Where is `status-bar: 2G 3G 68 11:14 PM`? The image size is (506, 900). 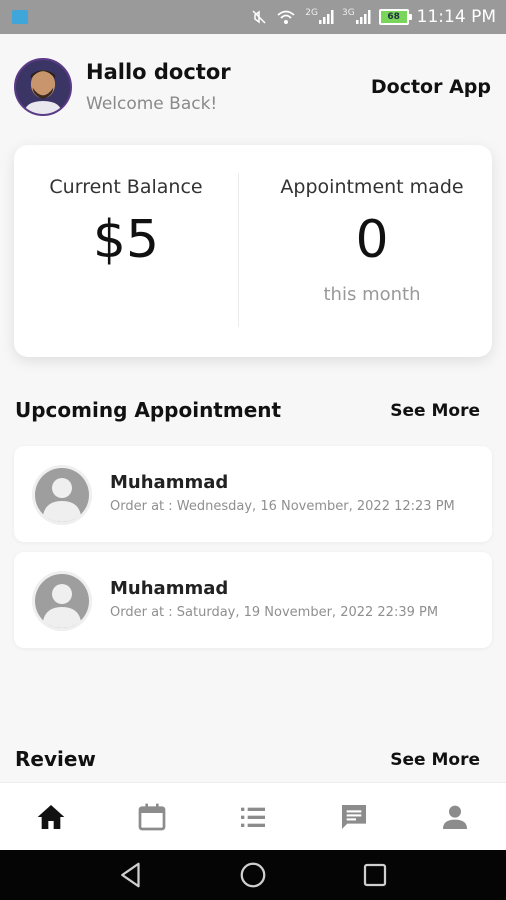 status-bar: 2G 3G 68 11:14 PM is located at coordinates (253, 17).